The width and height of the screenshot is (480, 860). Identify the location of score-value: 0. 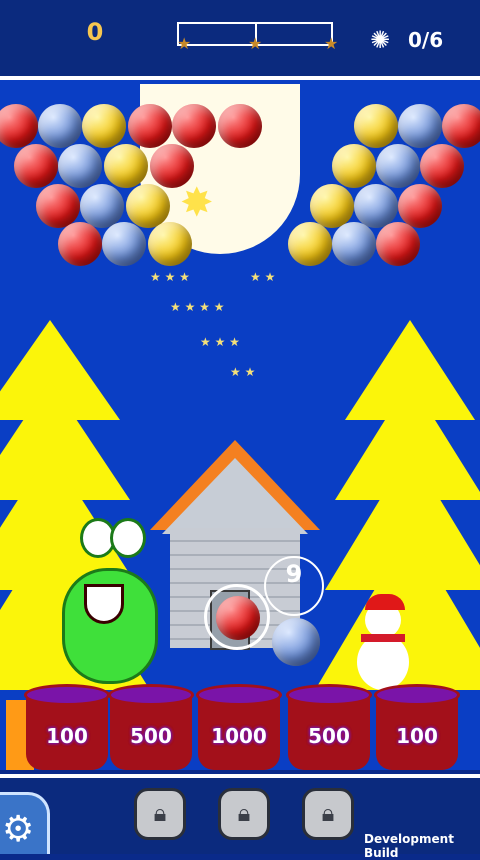
(95, 32).